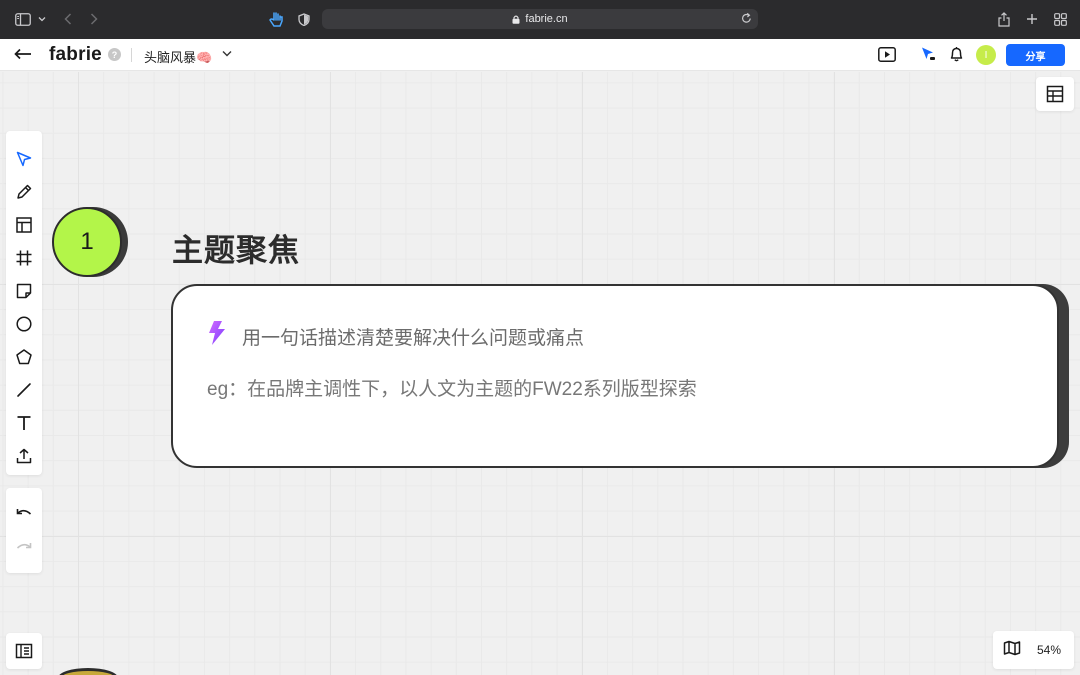 This screenshot has width=1080, height=675. I want to click on back-nav-icon, so click(68, 19).